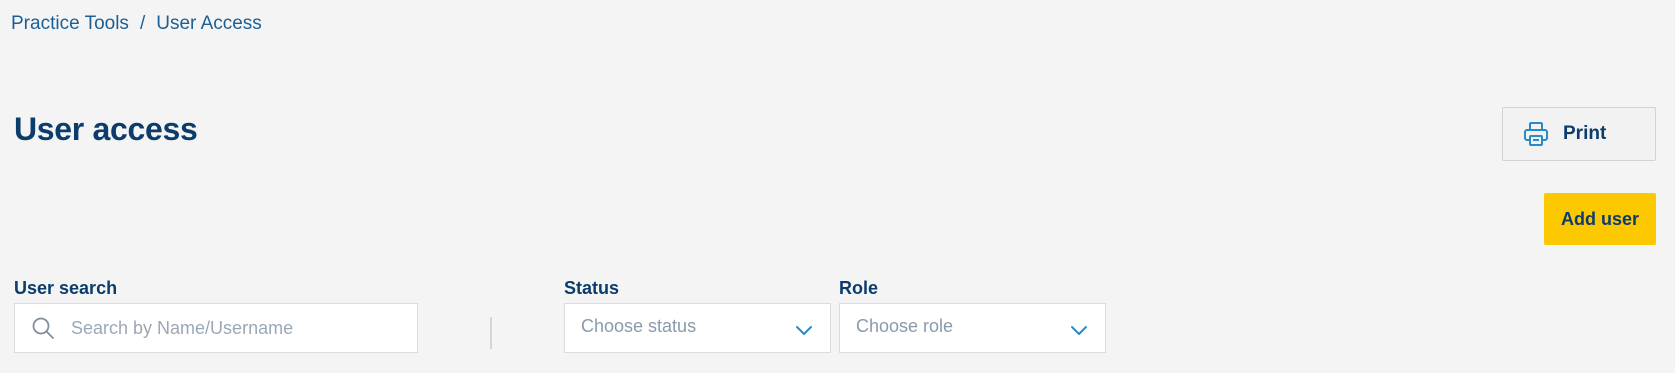 The height and width of the screenshot is (373, 1675). What do you see at coordinates (905, 325) in the screenshot?
I see `role-select-value: Choose role` at bounding box center [905, 325].